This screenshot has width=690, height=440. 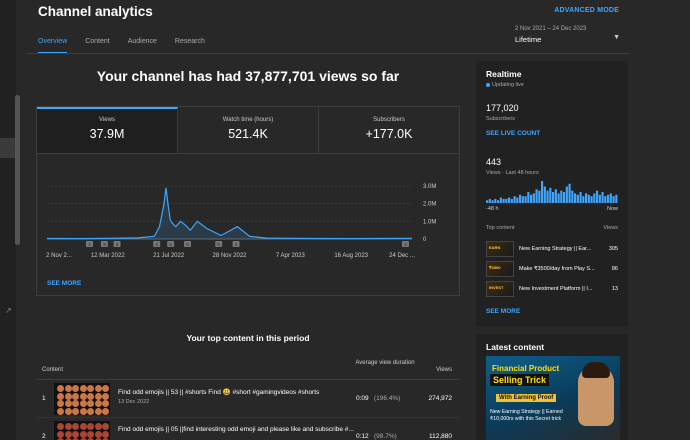 What do you see at coordinates (503, 311) in the screenshot?
I see `realtime-see-more-link: SEE MORE` at bounding box center [503, 311].